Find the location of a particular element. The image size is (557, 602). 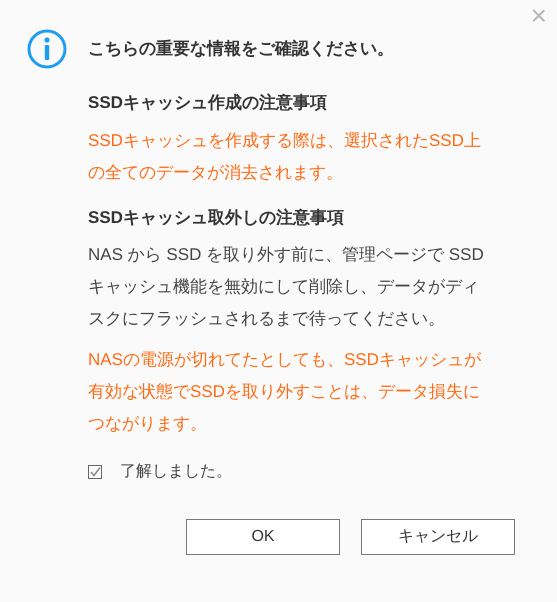

body-text: NAS から SSD を取り外す前に、管理ページで SSD キャッシュ機能を無効にして削除し、データがディスクにフラッシュされるまで待ってください。 is located at coordinates (286, 287).